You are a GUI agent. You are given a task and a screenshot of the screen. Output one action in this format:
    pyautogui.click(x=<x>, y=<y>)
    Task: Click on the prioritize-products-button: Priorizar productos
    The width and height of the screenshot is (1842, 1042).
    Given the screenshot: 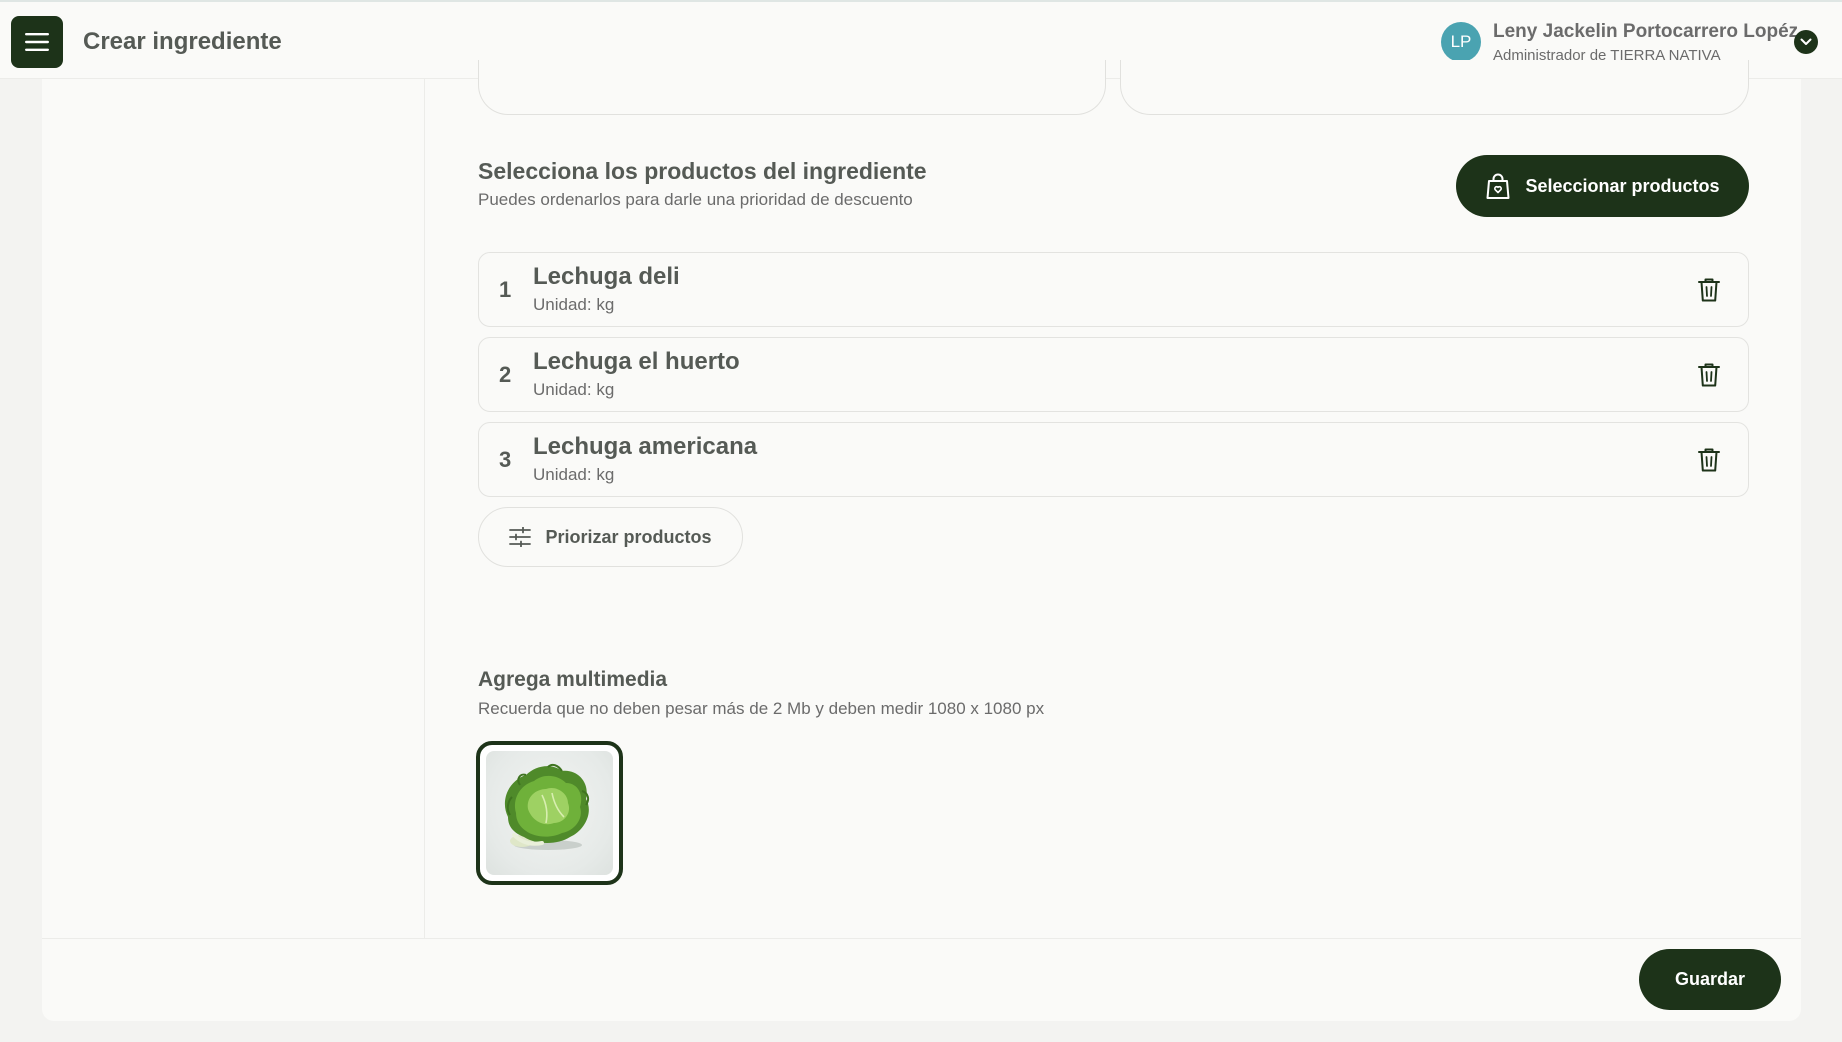 What is the action you would take?
    pyautogui.click(x=610, y=537)
    